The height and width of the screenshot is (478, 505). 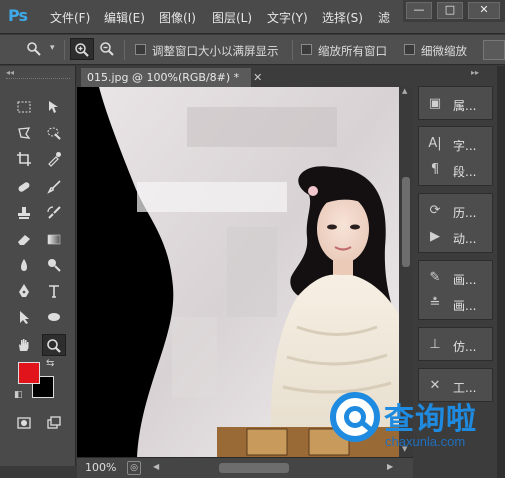 I want to click on default-colors-icon: ◧, so click(x=18, y=395).